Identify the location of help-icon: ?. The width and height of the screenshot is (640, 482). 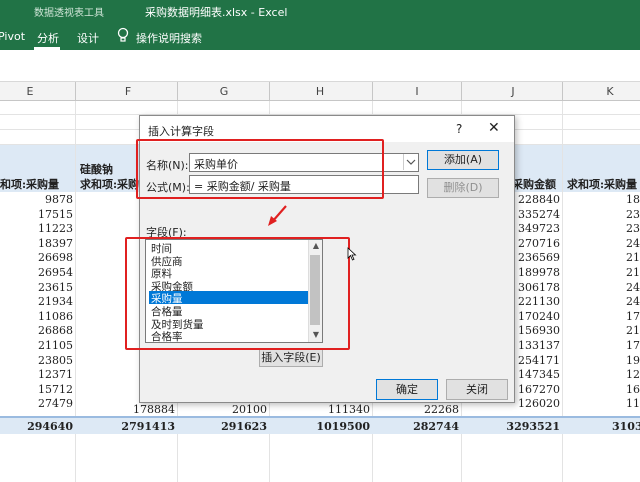
(459, 129).